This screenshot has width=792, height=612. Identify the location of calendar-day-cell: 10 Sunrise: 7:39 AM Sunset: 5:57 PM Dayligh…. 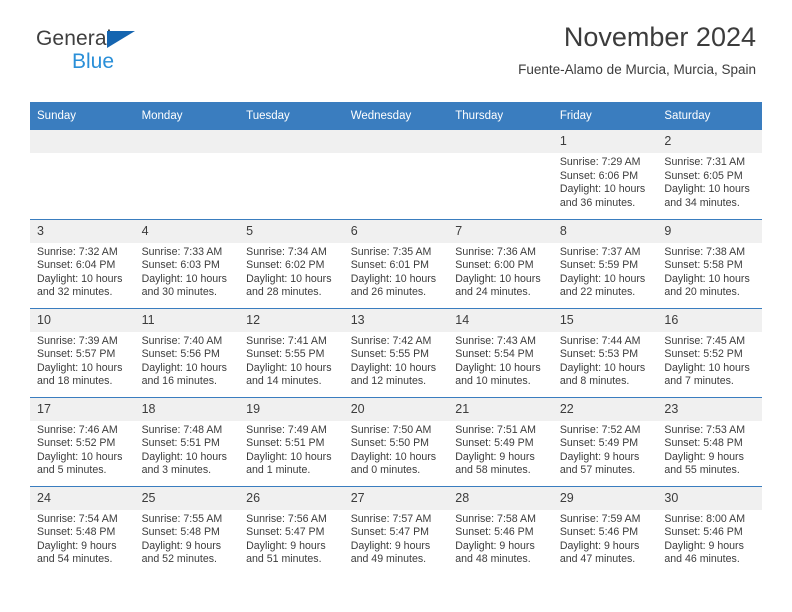
(82, 352).